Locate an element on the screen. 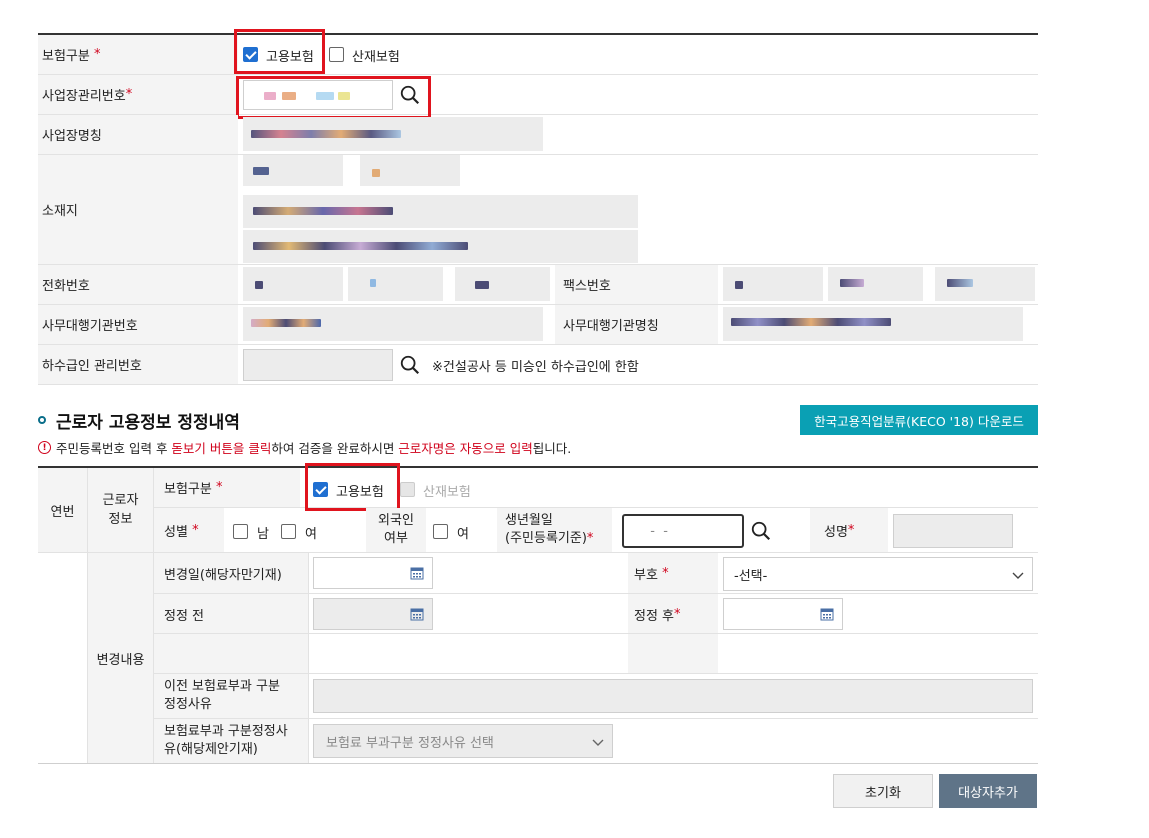 The image size is (1149, 838). gender-label-cell: 성별 * is located at coordinates (189, 530).